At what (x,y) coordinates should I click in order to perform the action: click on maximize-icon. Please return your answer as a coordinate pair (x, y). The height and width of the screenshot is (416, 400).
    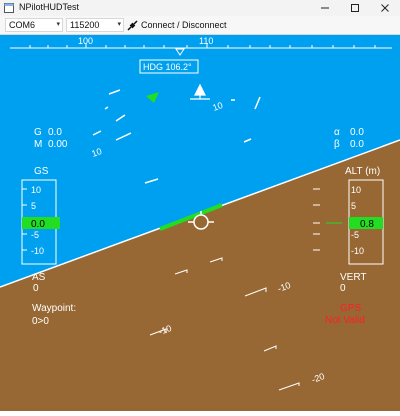
    Looking at the image, I should click on (355, 8).